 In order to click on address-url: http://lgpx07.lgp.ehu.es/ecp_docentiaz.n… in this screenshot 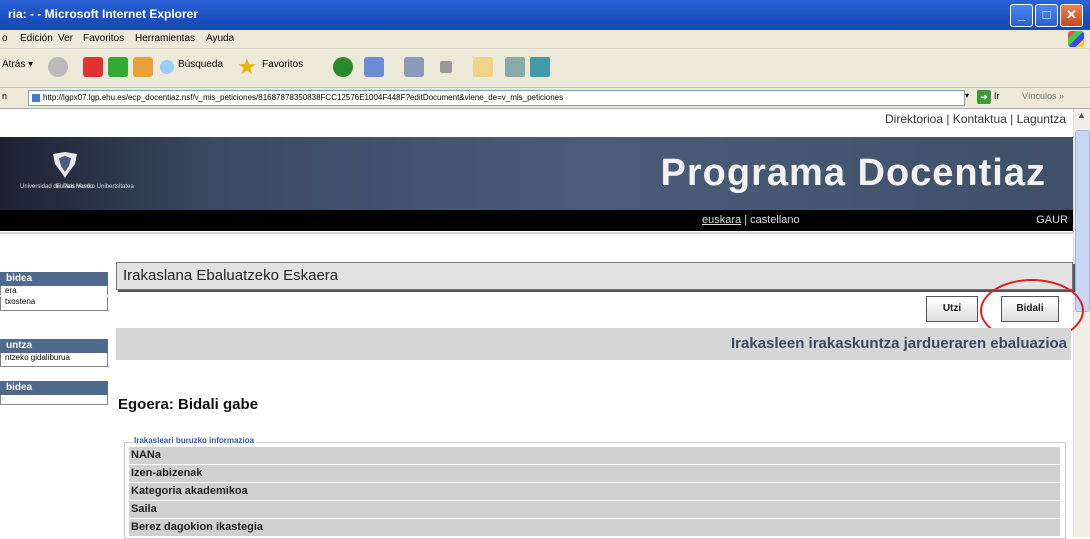, I will do `click(303, 97)`.